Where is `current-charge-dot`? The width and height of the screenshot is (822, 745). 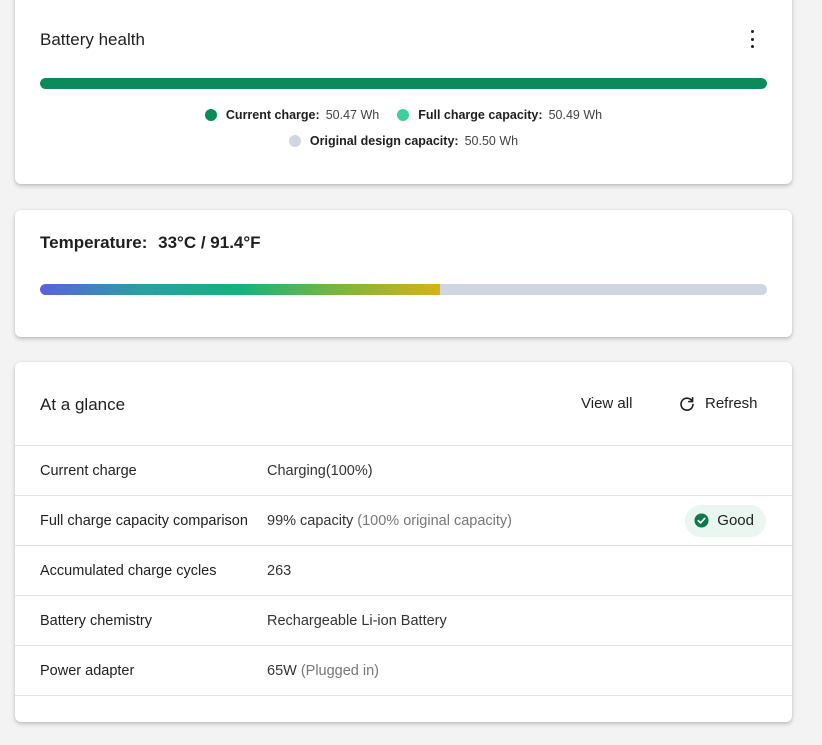
current-charge-dot is located at coordinates (210, 115).